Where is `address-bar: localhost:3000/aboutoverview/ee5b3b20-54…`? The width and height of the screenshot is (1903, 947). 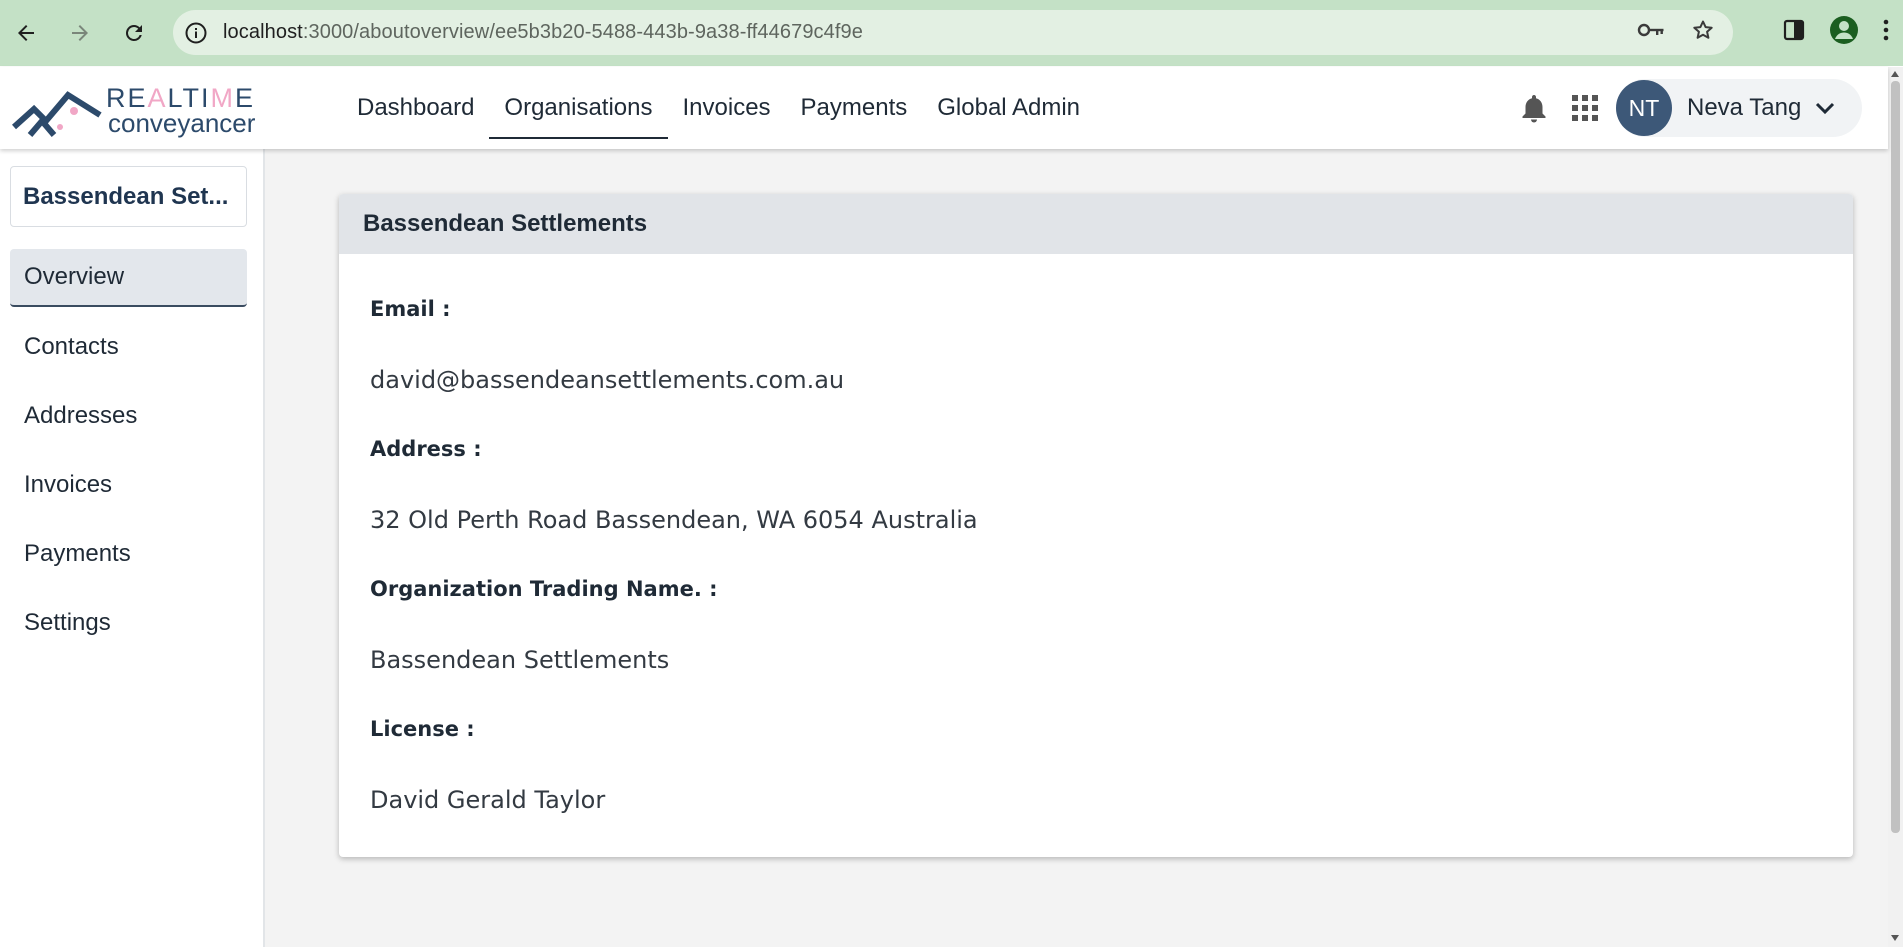 address-bar: localhost:3000/aboutoverview/ee5b3b20-54… is located at coordinates (953, 32).